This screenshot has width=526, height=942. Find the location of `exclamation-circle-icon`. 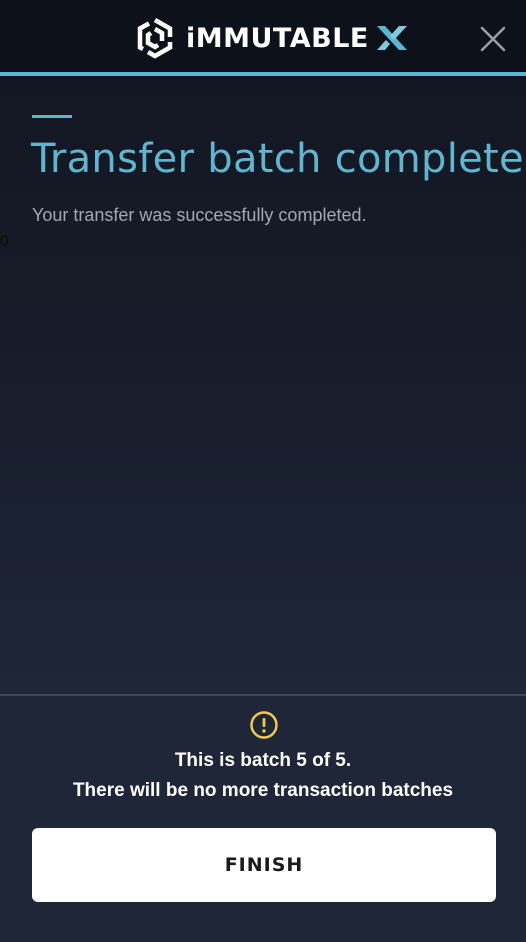

exclamation-circle-icon is located at coordinates (264, 725).